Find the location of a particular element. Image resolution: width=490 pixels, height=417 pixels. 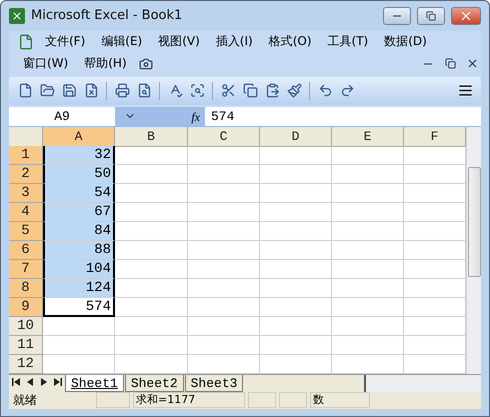

sheet-tab: Sheet2 is located at coordinates (154, 383).